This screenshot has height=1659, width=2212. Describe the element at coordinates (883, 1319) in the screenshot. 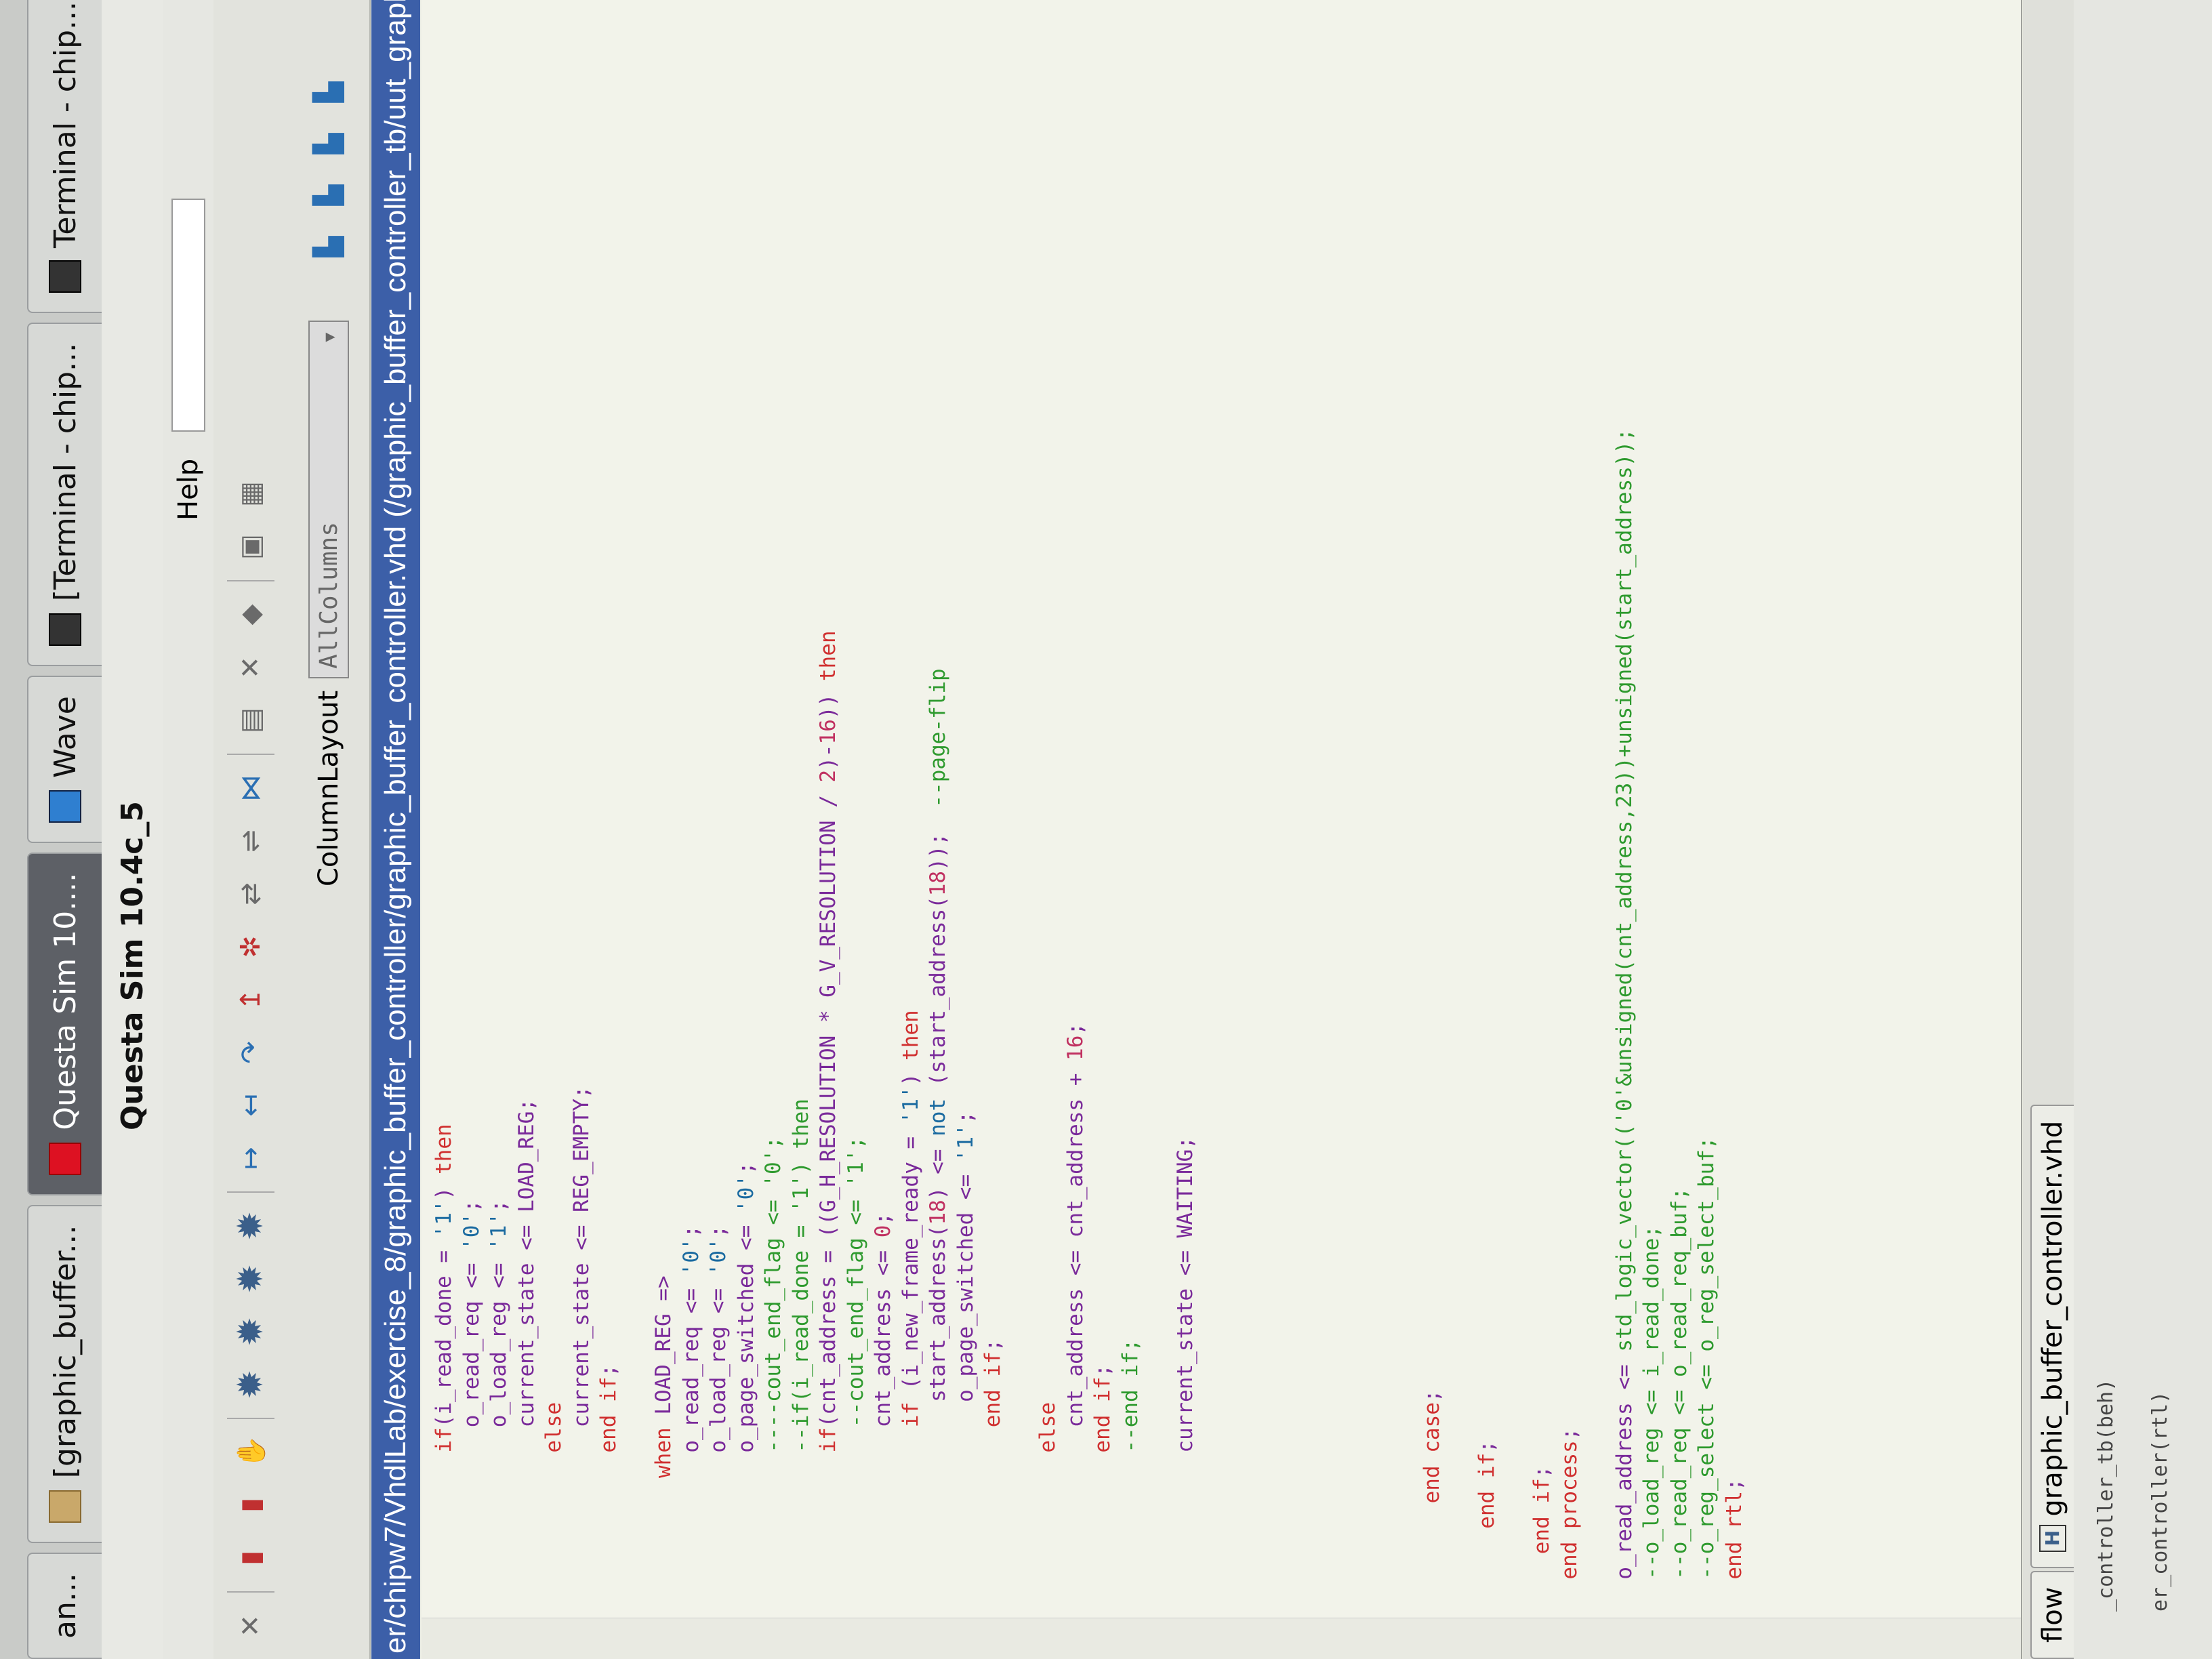

I see `code-line: cnt_address <= 0;` at that location.